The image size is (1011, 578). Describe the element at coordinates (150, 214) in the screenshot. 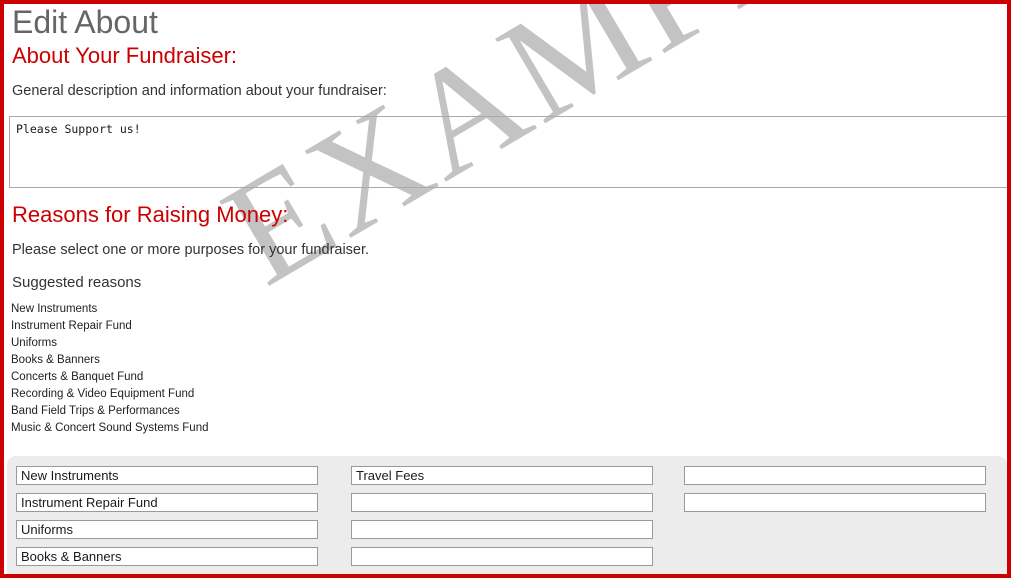

I see `reasons-section-heading: Reasons for Raising Money:` at that location.